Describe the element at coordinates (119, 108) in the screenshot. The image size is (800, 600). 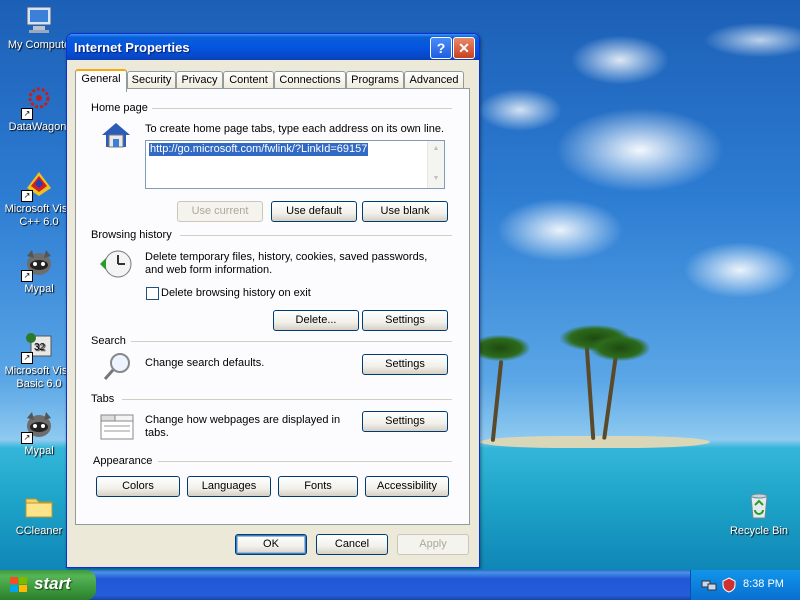
I see `home-page-group-title: Home page` at that location.